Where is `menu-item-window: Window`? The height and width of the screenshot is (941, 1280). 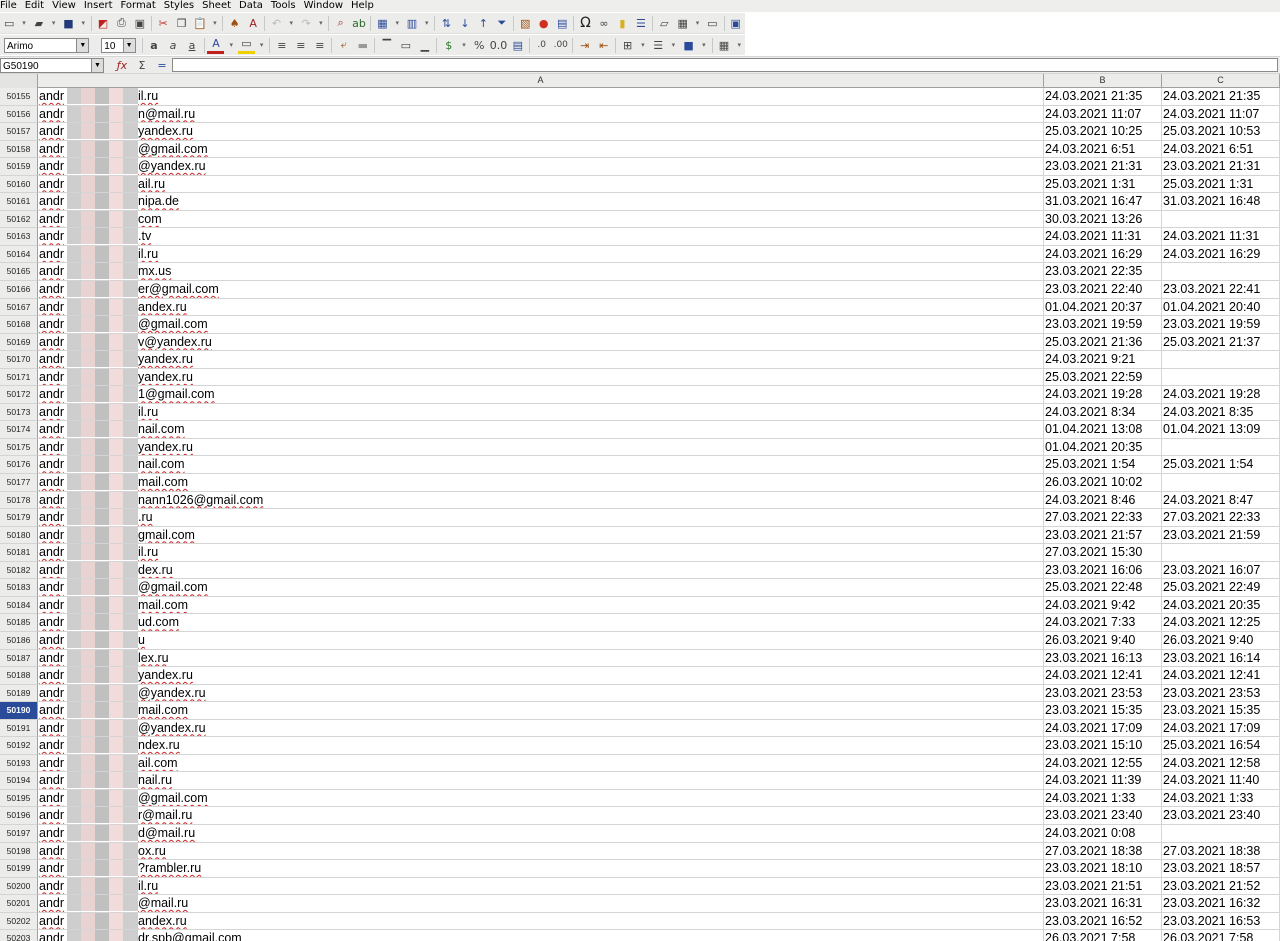
menu-item-window: Window is located at coordinates (325, 6).